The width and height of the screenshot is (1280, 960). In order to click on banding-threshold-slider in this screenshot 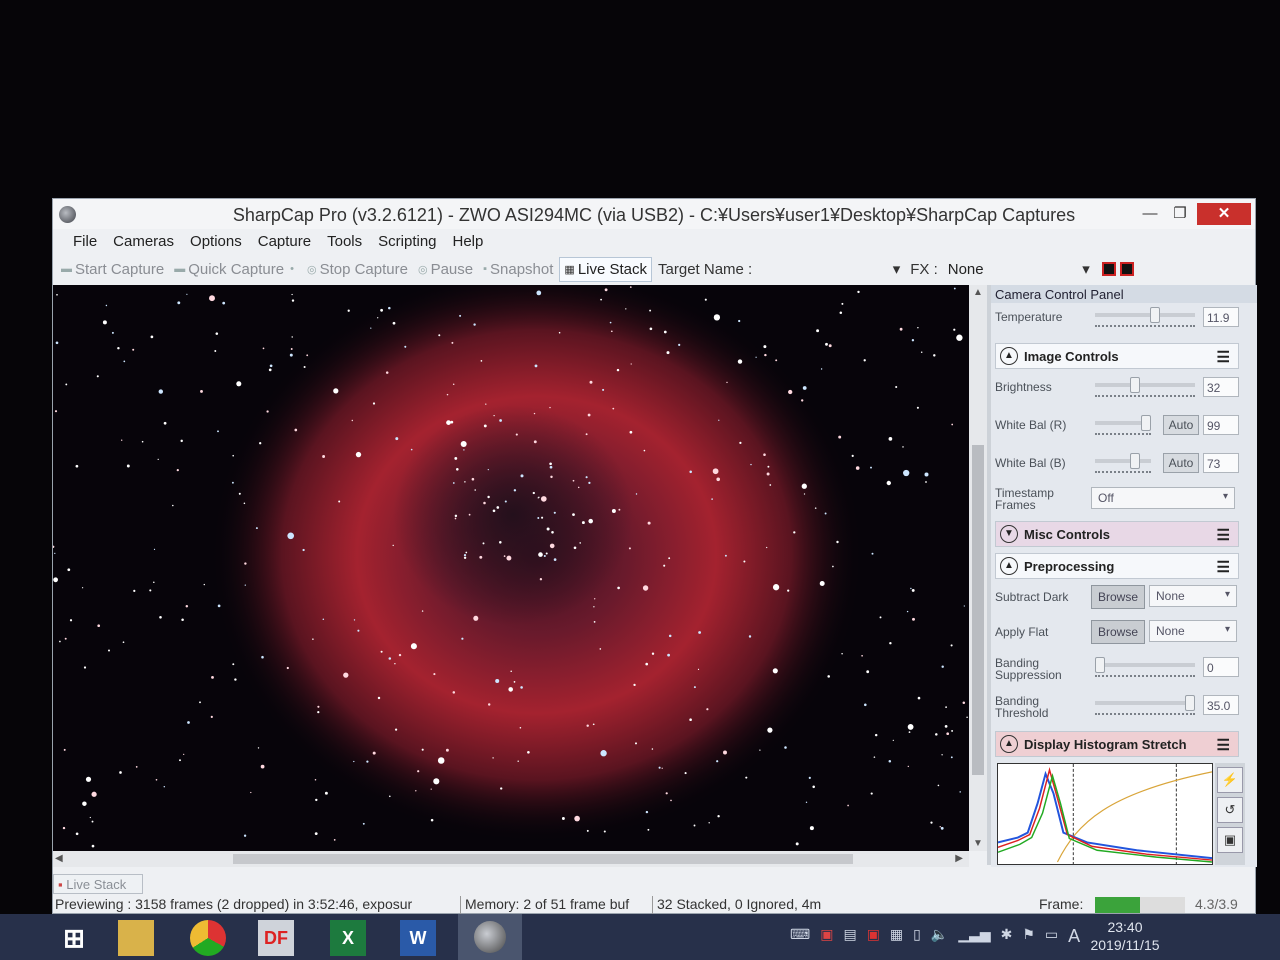, I will do `click(1145, 703)`.